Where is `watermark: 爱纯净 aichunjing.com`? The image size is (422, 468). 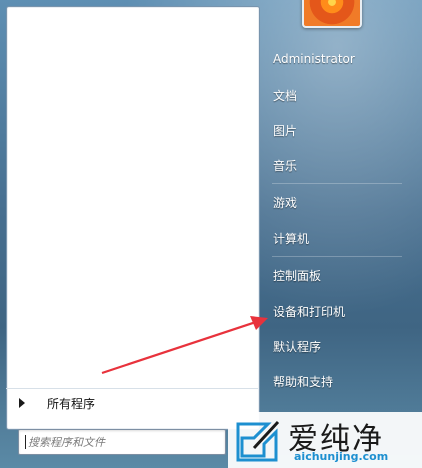 watermark: 爱纯净 aichunjing.com is located at coordinates (325, 440).